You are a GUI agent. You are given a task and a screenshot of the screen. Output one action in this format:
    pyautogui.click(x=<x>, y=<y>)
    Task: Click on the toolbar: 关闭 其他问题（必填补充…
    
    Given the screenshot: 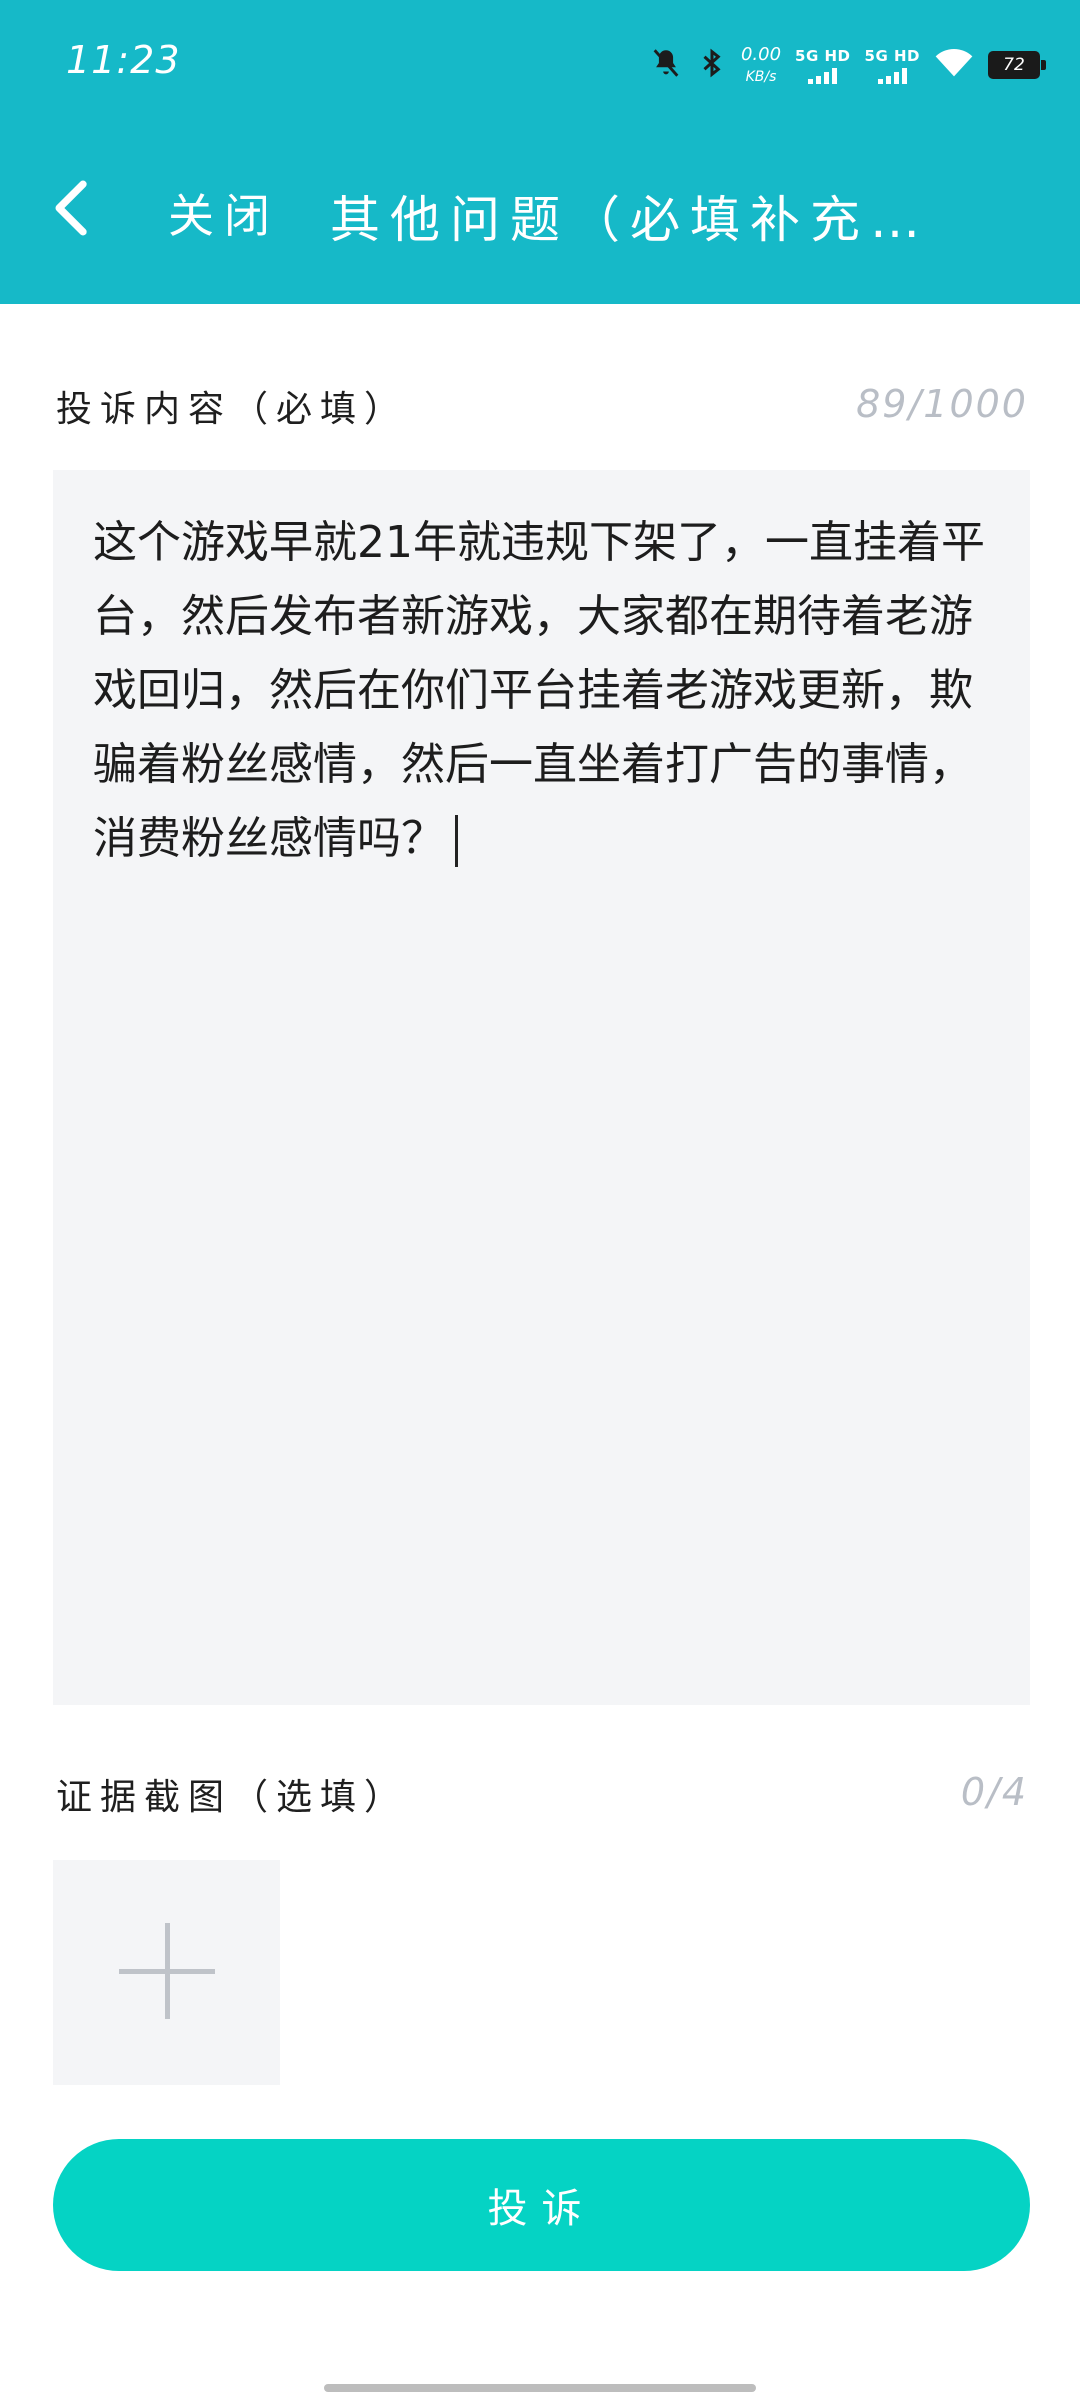 What is the action you would take?
    pyautogui.click(x=540, y=210)
    